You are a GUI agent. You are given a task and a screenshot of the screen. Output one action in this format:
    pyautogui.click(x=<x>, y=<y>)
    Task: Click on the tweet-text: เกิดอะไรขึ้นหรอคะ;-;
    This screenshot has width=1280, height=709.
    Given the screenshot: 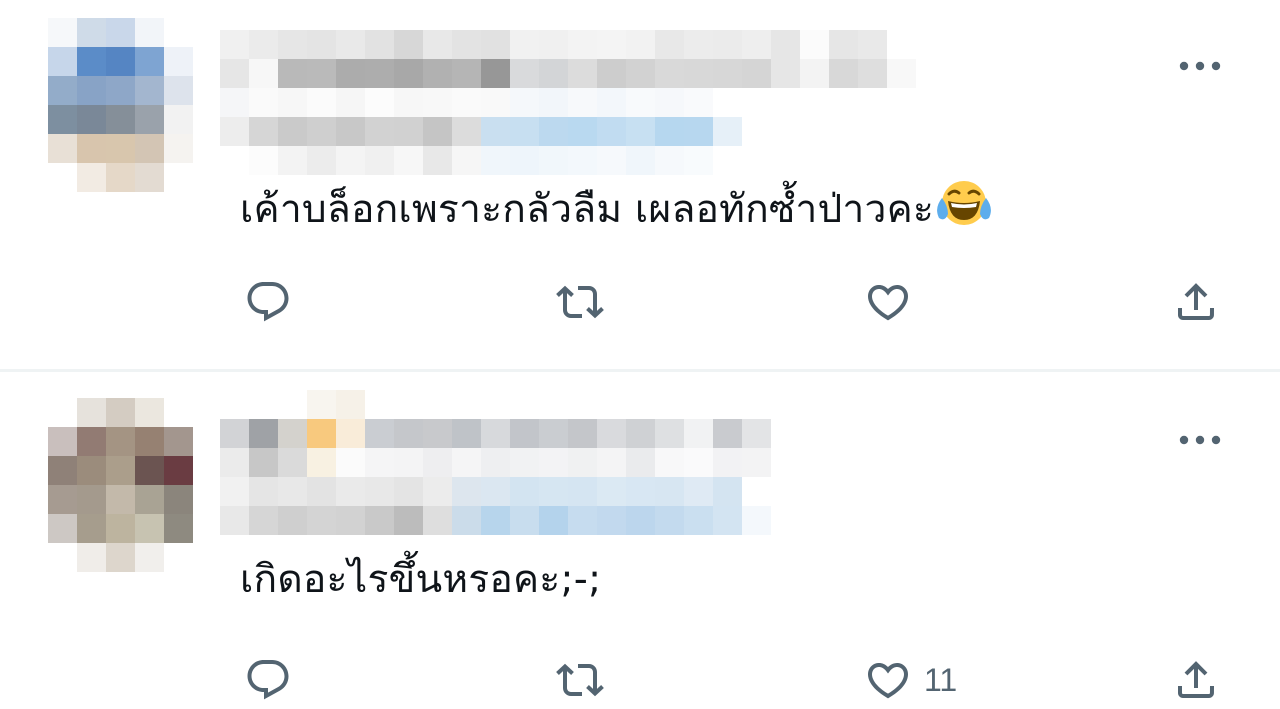 What is the action you would take?
    pyautogui.click(x=420, y=580)
    